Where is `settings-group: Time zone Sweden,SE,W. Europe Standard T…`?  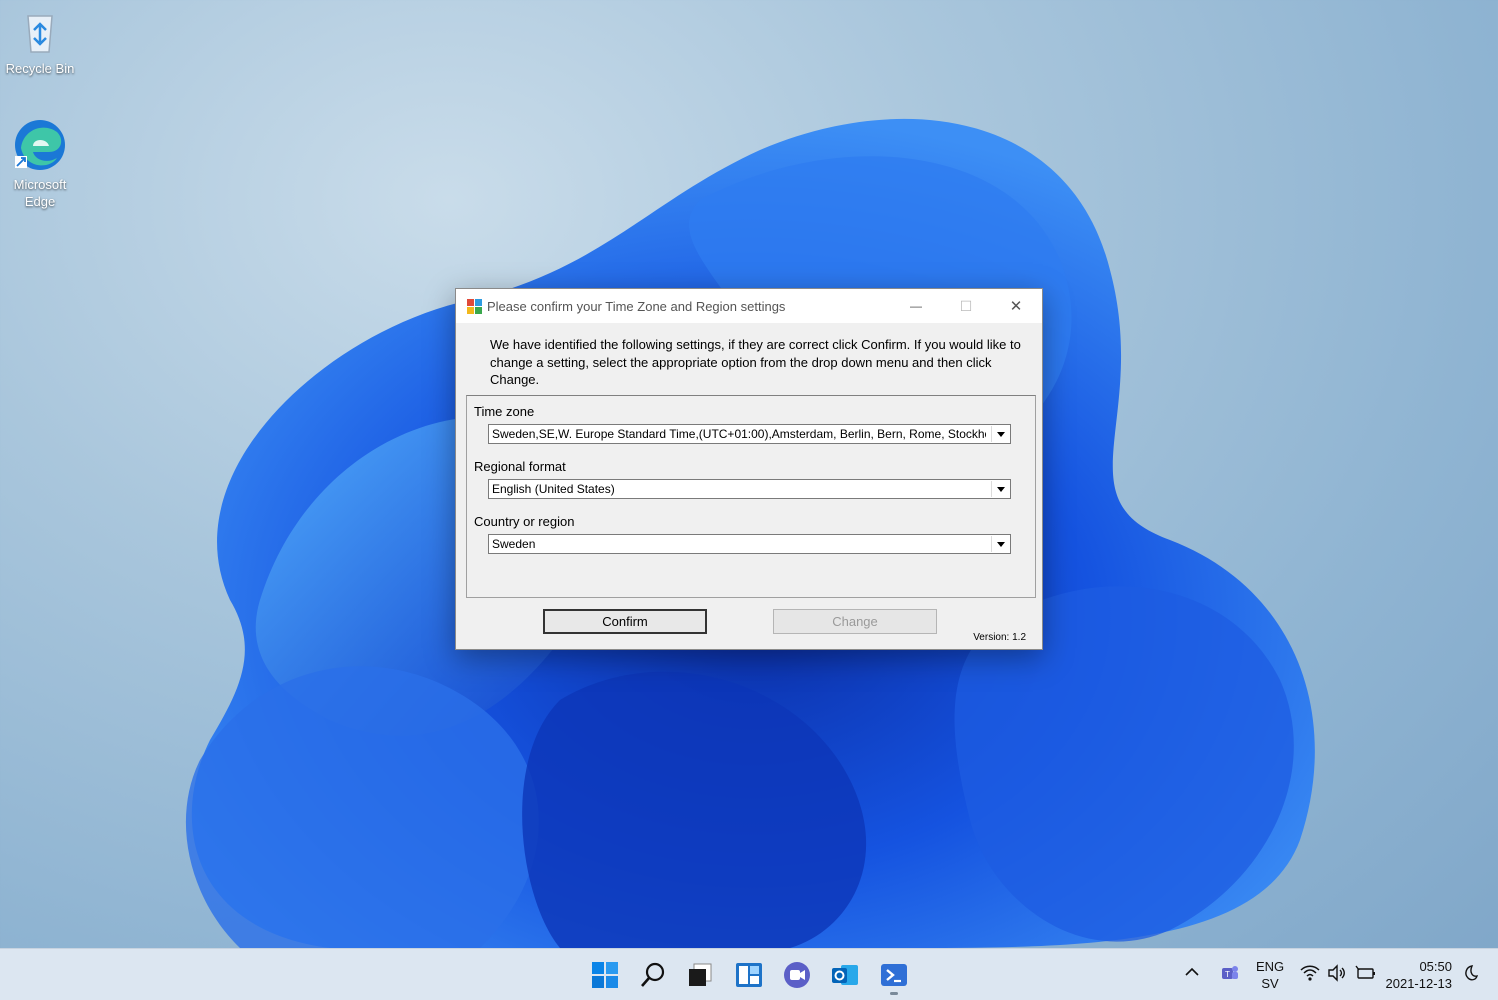
settings-group: Time zone Sweden,SE,W. Europe Standard T… is located at coordinates (751, 496).